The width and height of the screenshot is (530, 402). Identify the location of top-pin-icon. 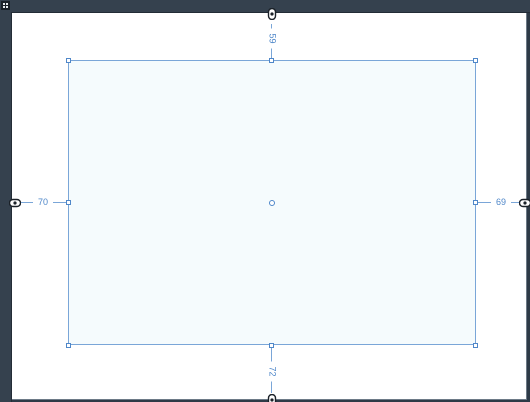
(272, 14).